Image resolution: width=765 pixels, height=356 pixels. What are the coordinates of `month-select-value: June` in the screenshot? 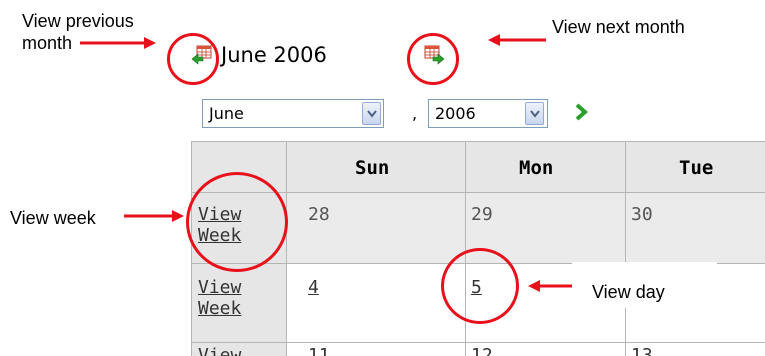 It's located at (226, 113).